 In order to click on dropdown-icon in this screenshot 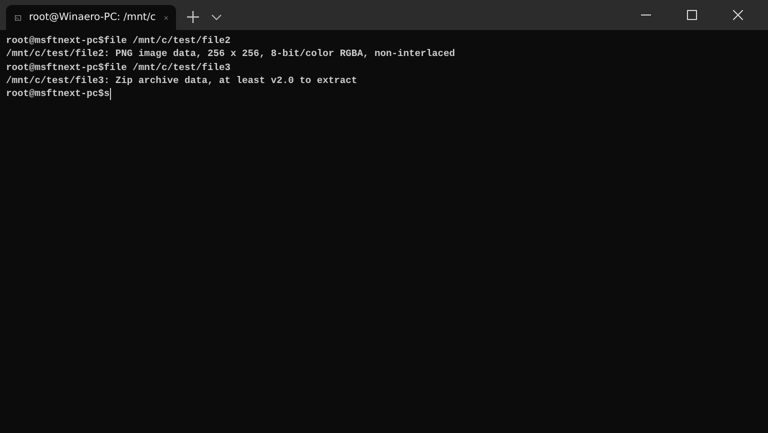, I will do `click(216, 17)`.